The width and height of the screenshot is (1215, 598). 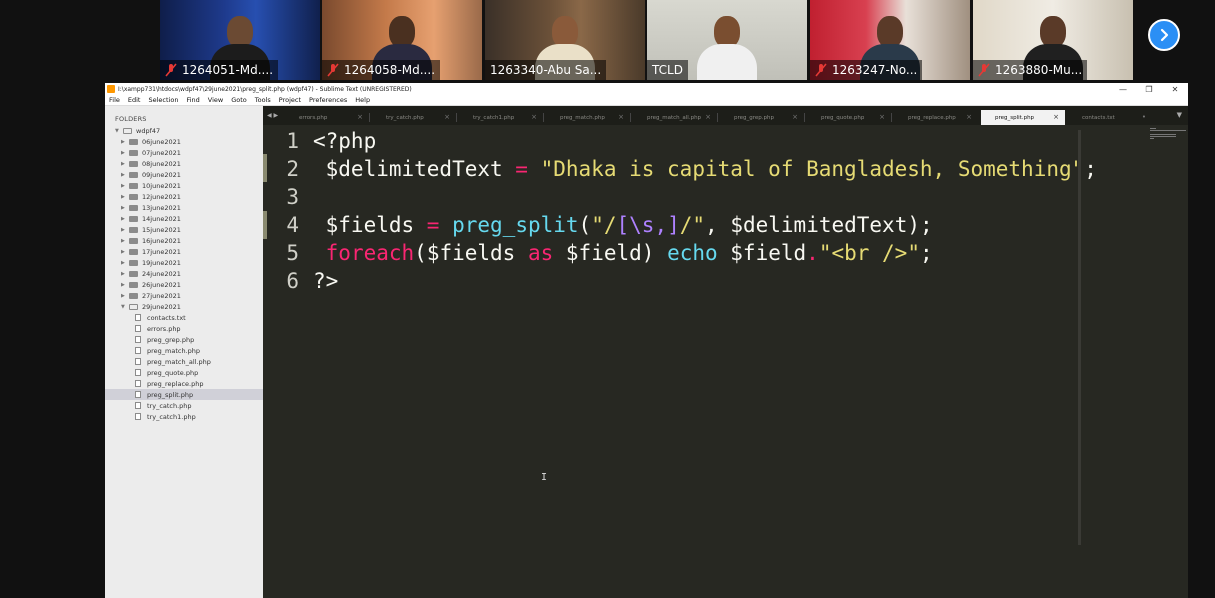 I want to click on code-line: 3, so click(x=725, y=197).